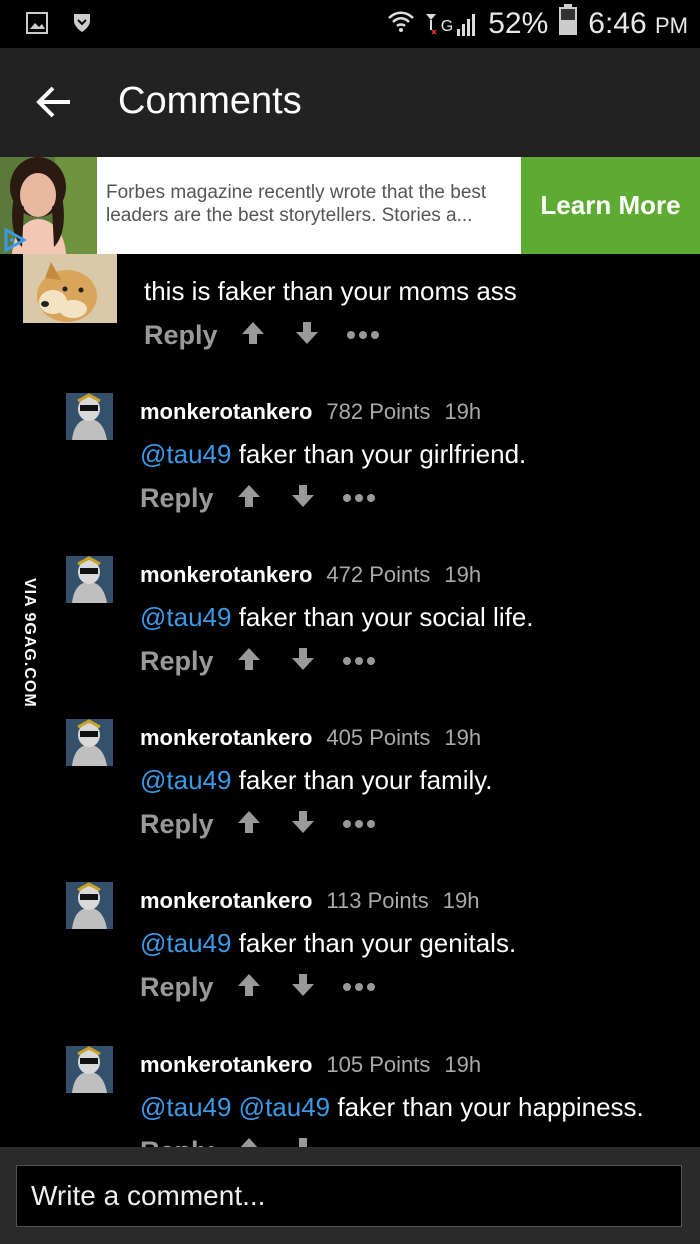 The width and height of the screenshot is (700, 1244). What do you see at coordinates (638, 23) in the screenshot?
I see `clock: 6:46 PM` at bounding box center [638, 23].